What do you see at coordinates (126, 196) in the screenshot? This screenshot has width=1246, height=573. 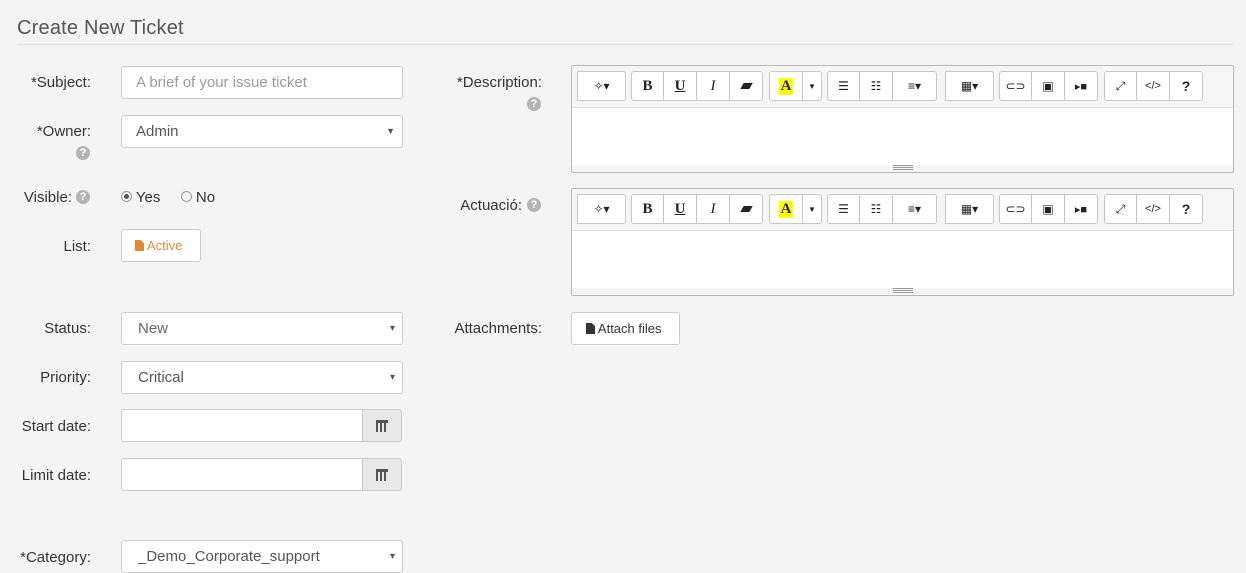 I see `visible-yes-radio` at bounding box center [126, 196].